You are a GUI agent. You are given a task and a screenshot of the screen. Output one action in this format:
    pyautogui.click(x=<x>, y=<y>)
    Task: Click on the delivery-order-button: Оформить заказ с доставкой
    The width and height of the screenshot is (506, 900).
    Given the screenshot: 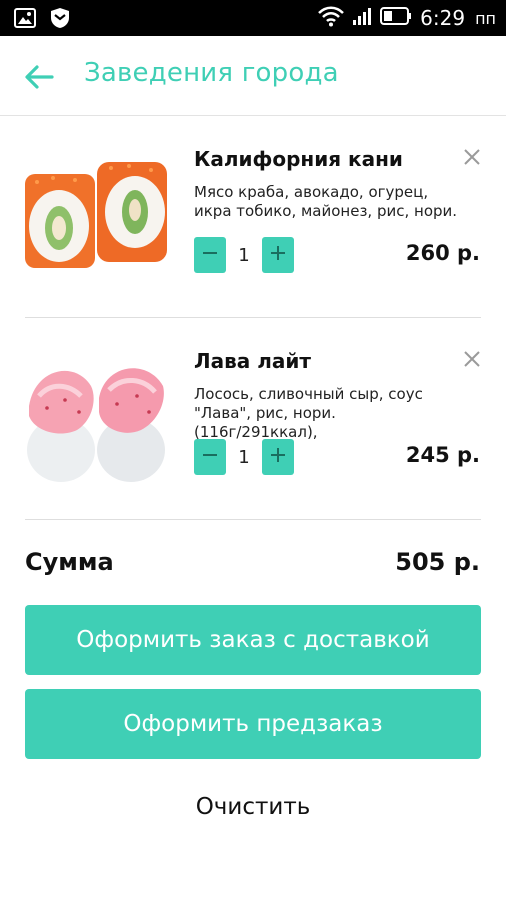 What is the action you would take?
    pyautogui.click(x=253, y=640)
    